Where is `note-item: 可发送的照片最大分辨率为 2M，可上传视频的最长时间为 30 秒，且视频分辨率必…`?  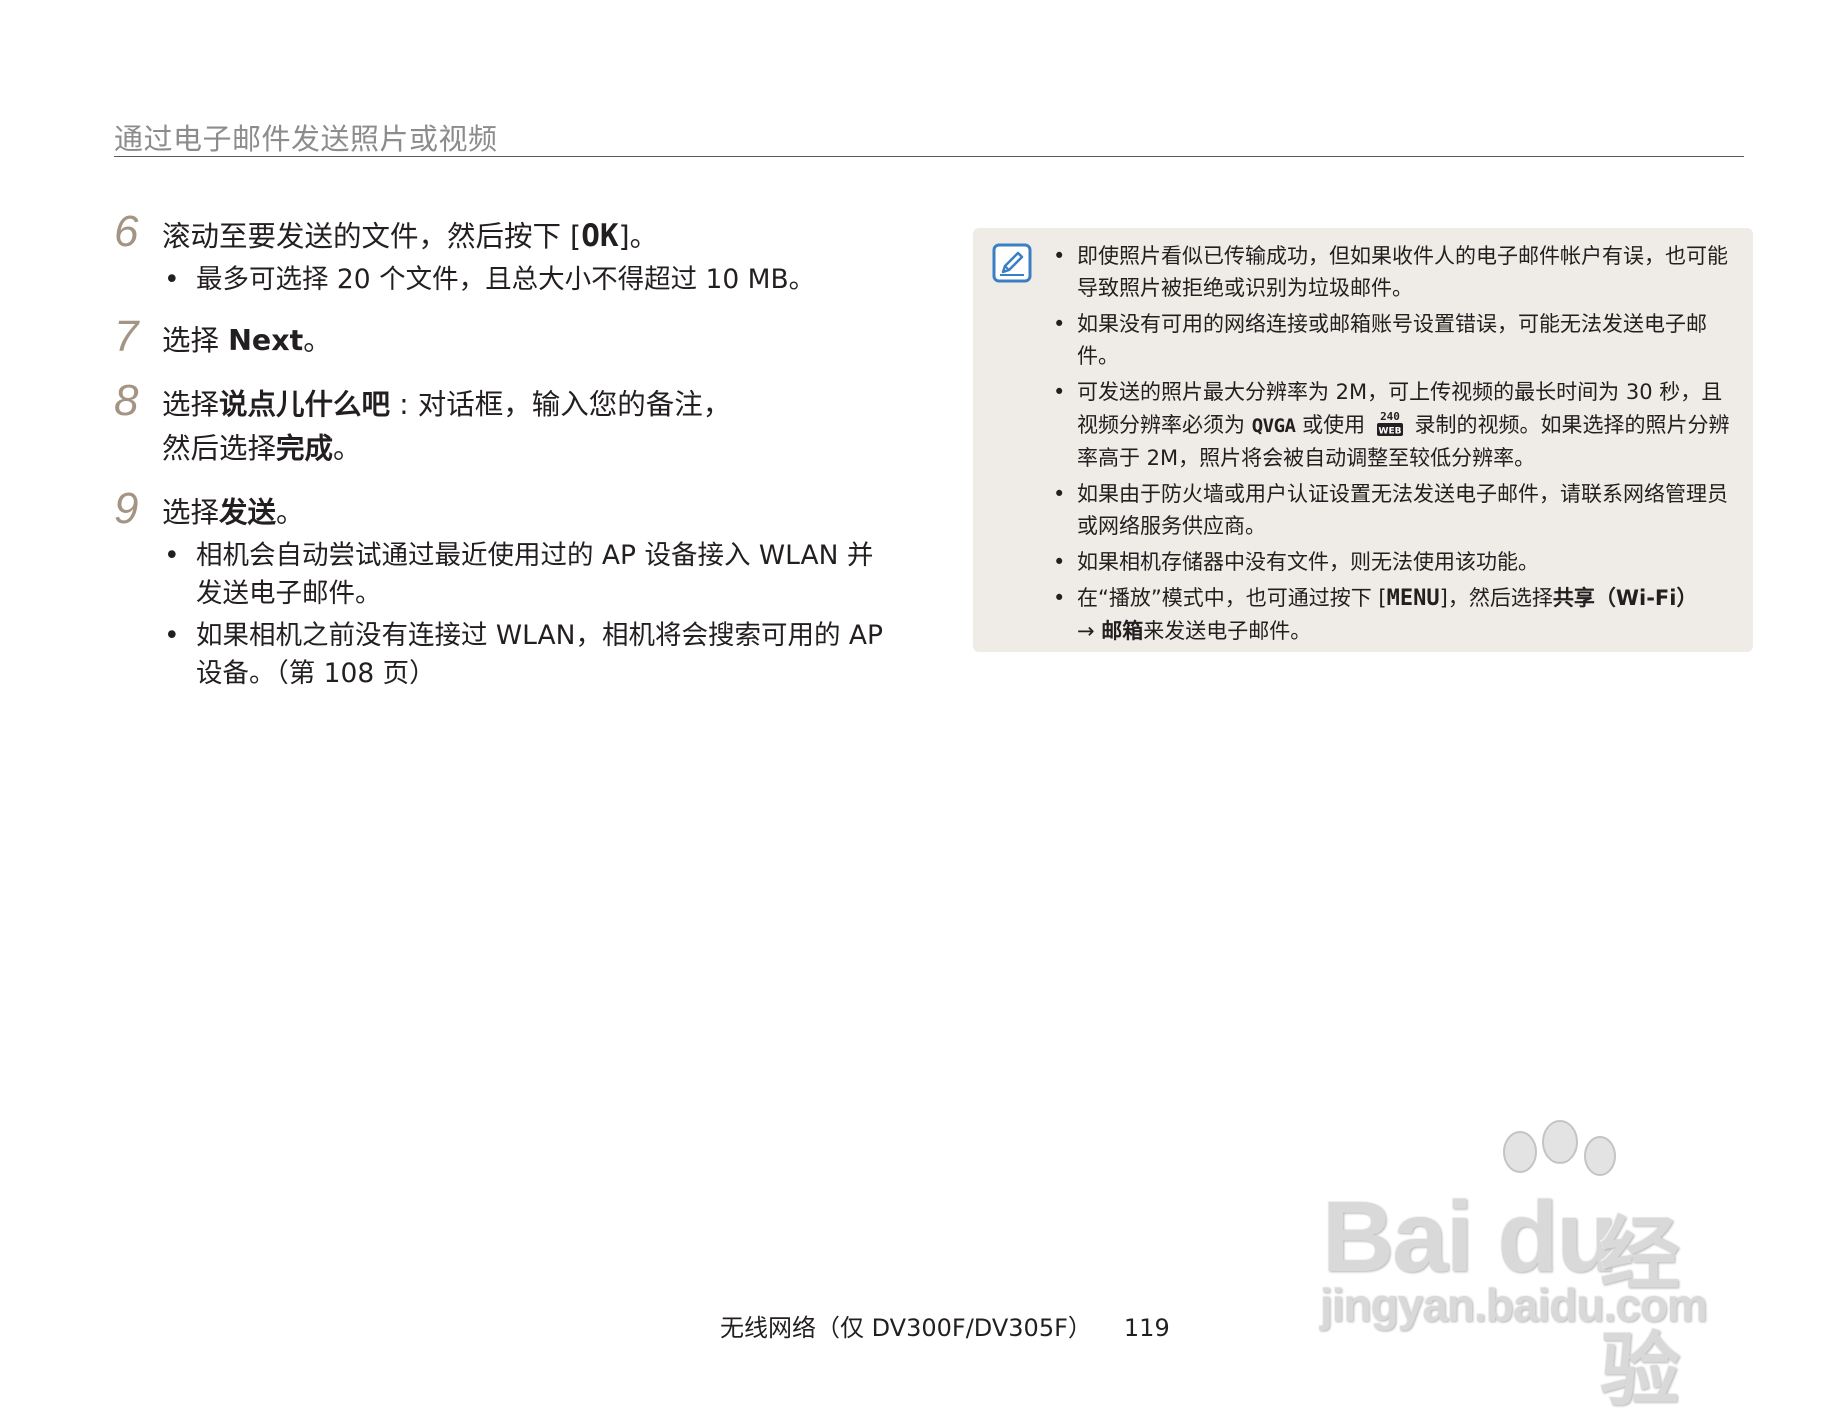 note-item: 可发送的照片最大分辨率为 2M，可上传视频的最长时间为 30 秒，且视频分辨率必… is located at coordinates (1396, 425).